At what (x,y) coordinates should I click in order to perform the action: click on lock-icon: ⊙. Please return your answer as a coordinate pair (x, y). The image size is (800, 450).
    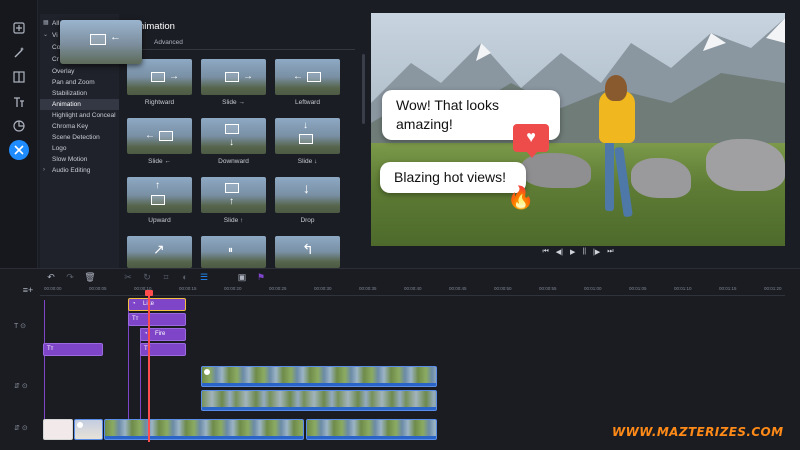
    Looking at the image, I should click on (23, 326).